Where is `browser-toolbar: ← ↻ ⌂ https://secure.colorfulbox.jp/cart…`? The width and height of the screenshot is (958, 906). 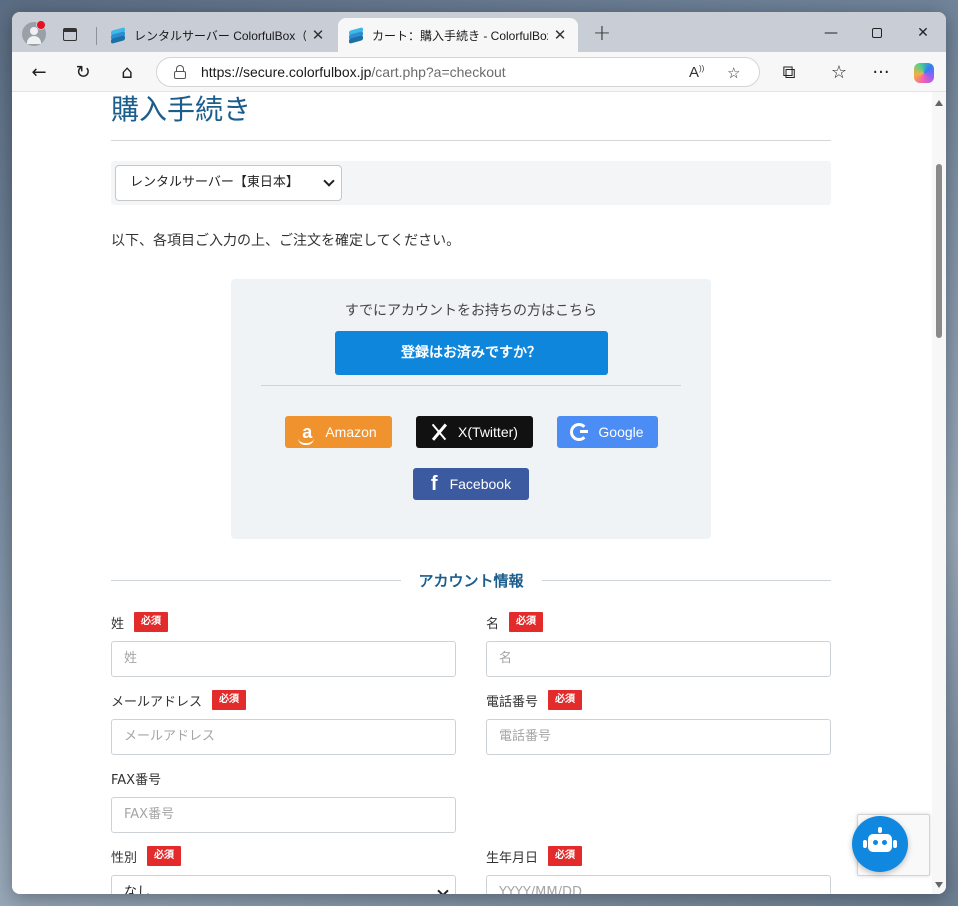
browser-toolbar: ← ↻ ⌂ https://secure.colorfulbox.jp/cart… is located at coordinates (479, 72).